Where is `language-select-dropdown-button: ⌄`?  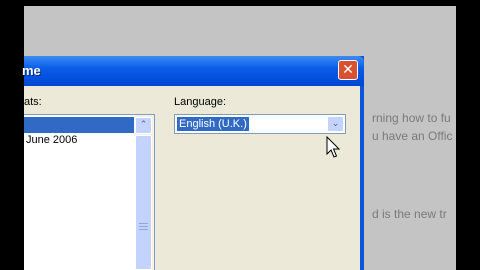 language-select-dropdown-button: ⌄ is located at coordinates (335, 124).